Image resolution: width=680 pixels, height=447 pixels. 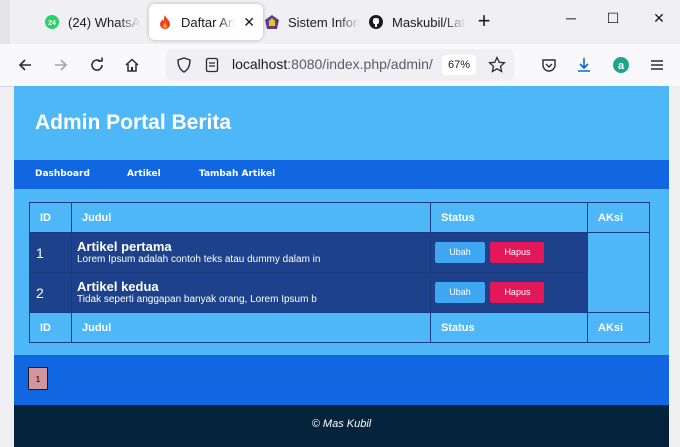 What do you see at coordinates (272, 22) in the screenshot?
I see `institution-logo-icon` at bounding box center [272, 22].